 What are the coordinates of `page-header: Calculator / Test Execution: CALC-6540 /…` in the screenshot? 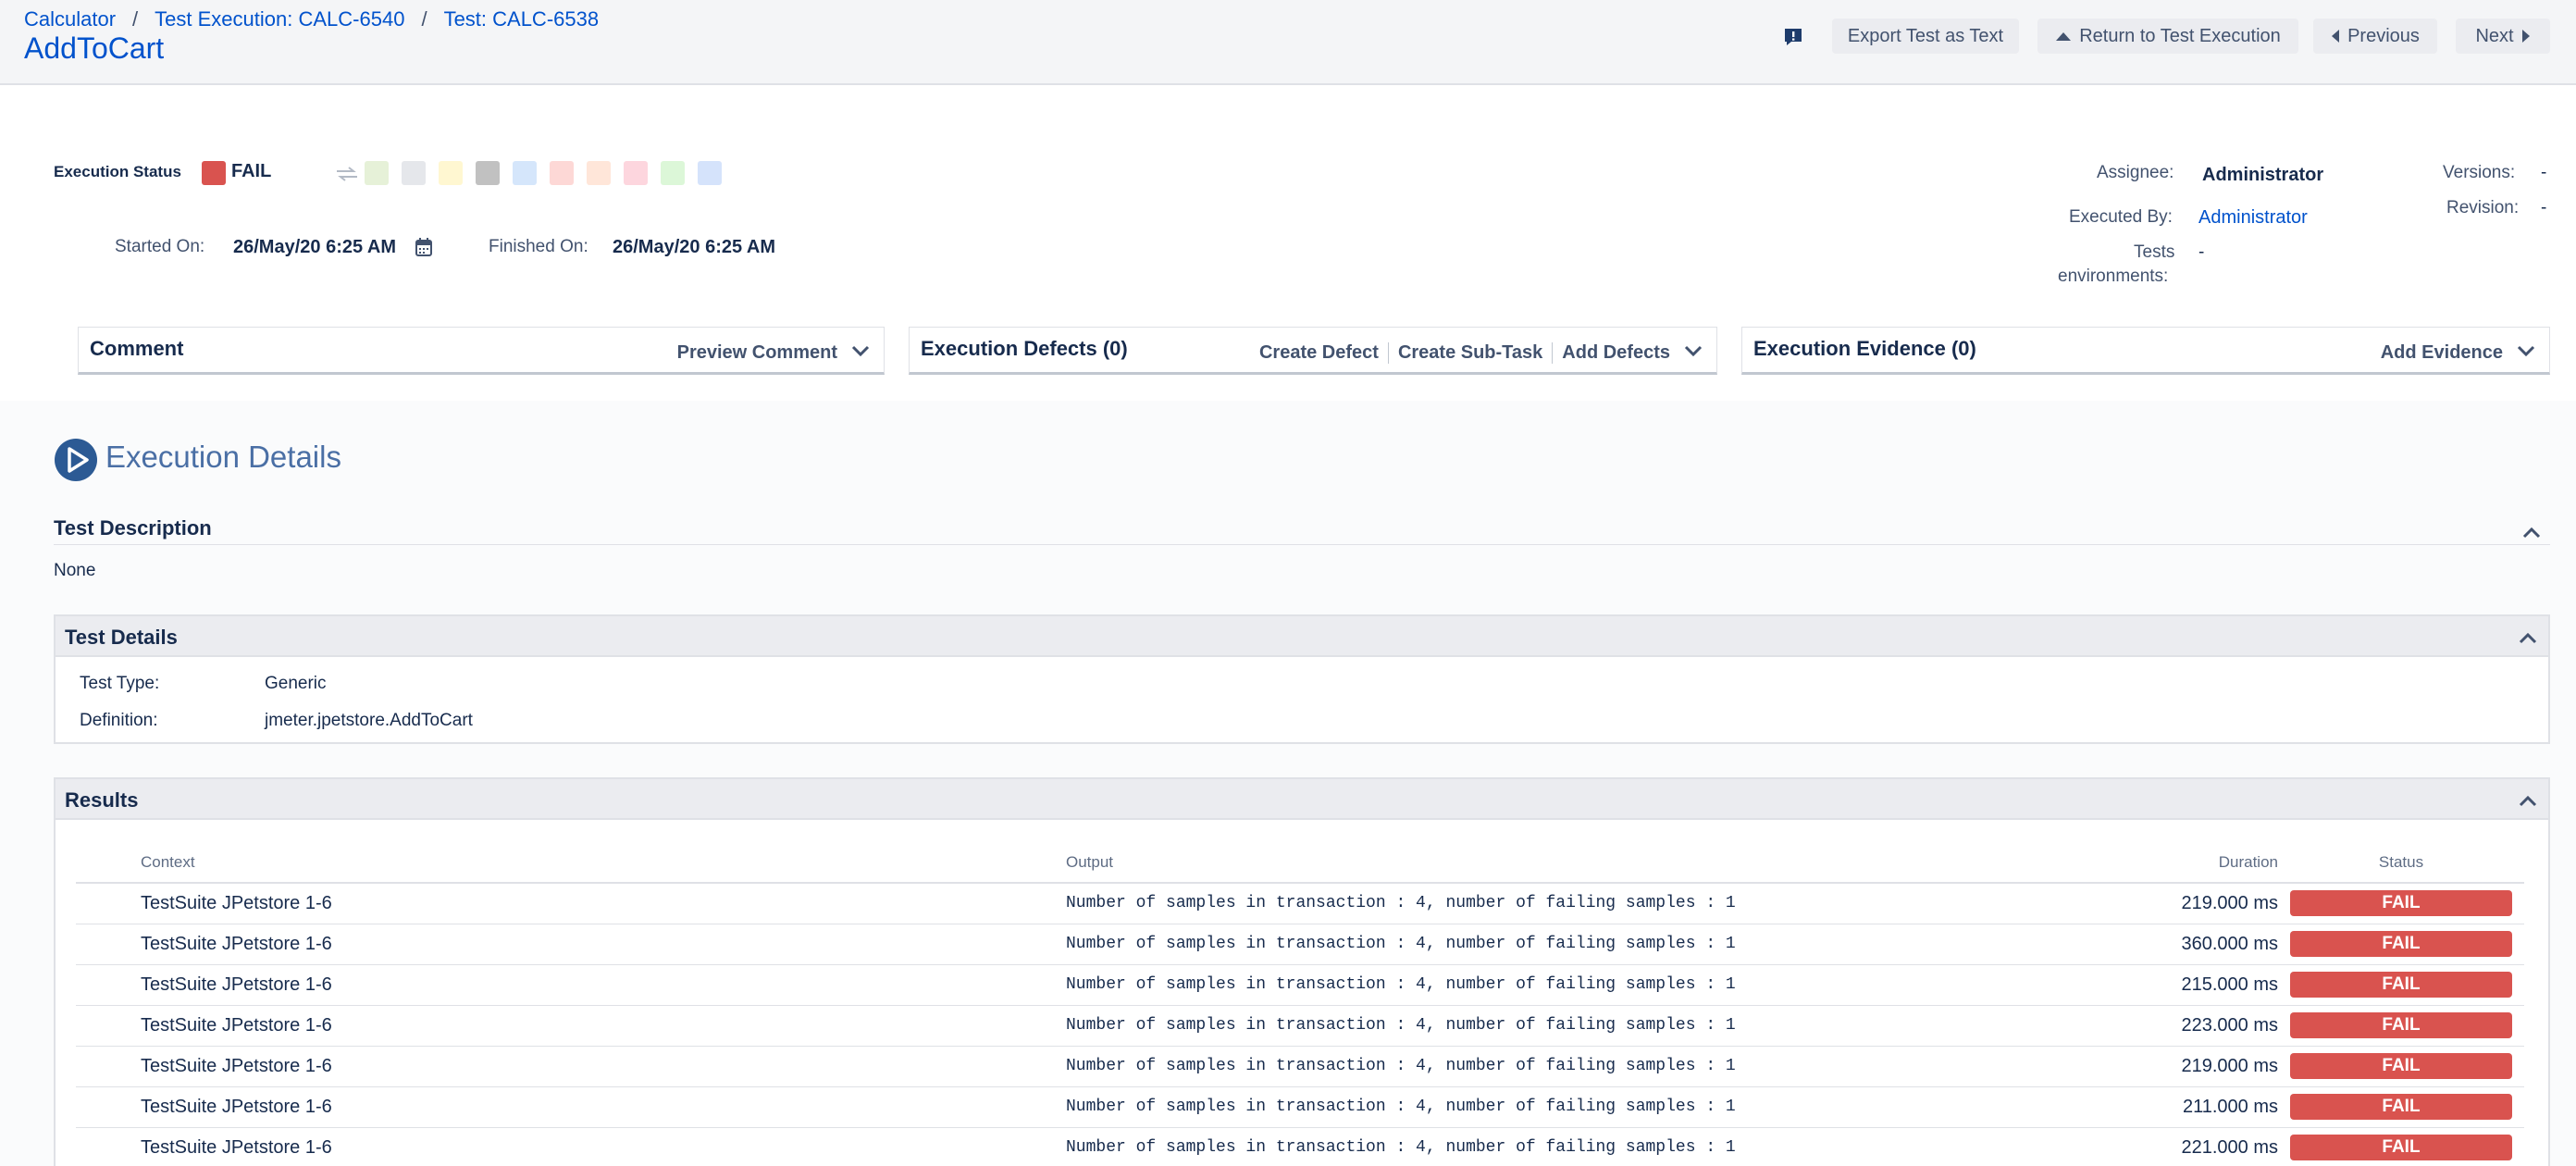 It's located at (1288, 42).